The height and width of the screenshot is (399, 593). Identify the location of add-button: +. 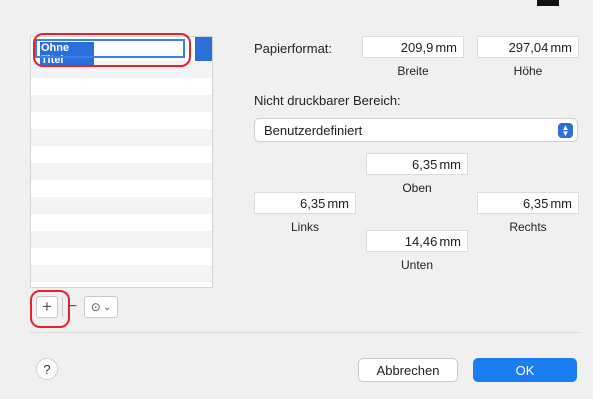
(47, 307).